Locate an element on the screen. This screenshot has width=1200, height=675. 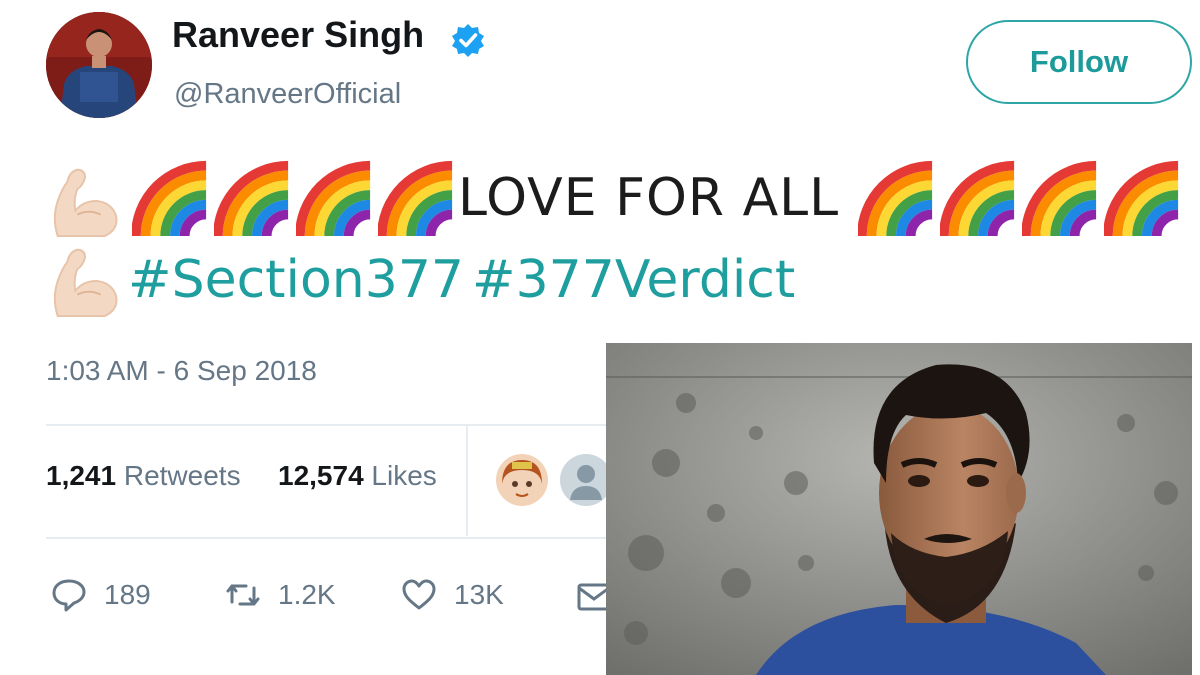
follow-button: Follow is located at coordinates (1079, 62).